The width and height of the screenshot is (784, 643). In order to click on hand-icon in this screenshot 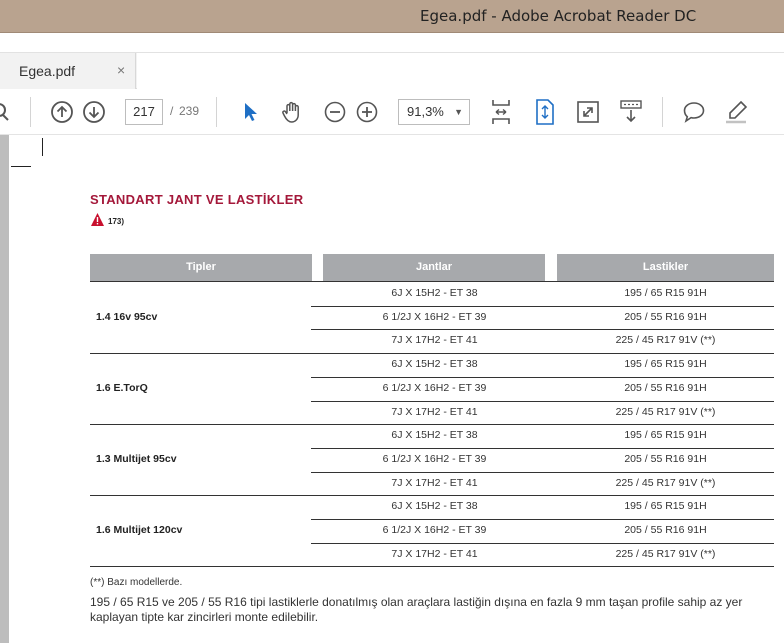, I will do `click(292, 112)`.